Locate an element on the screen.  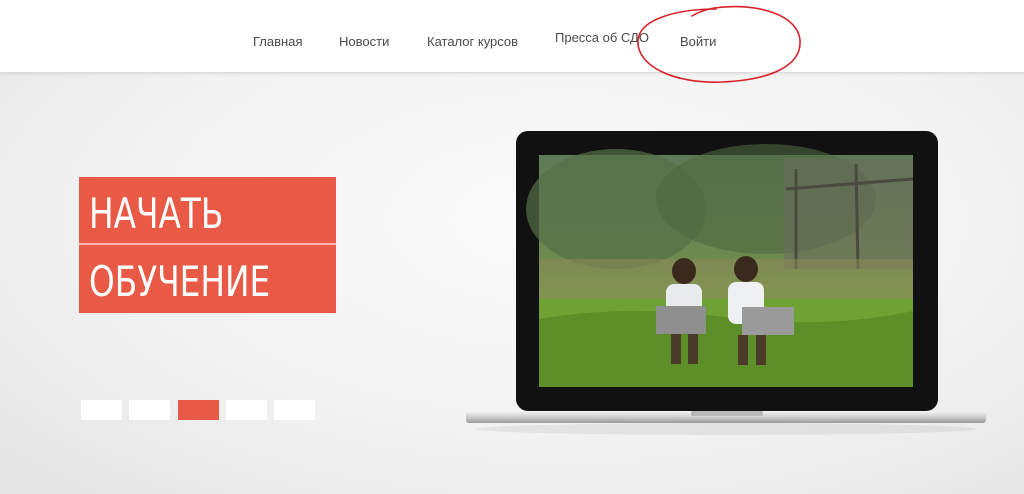
cta-text-line-2: ОБУЧЕНИЕ is located at coordinates (180, 281).